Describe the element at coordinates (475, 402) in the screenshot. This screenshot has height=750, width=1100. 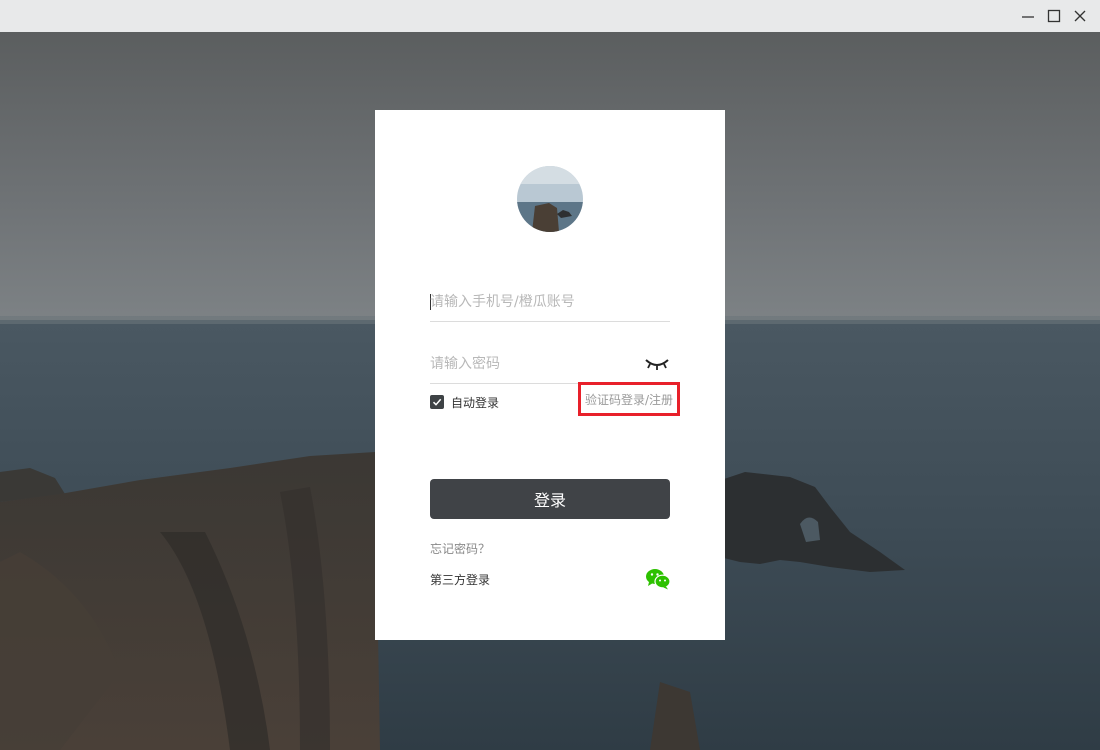
I see `auto-login-label: 自动登录` at that location.